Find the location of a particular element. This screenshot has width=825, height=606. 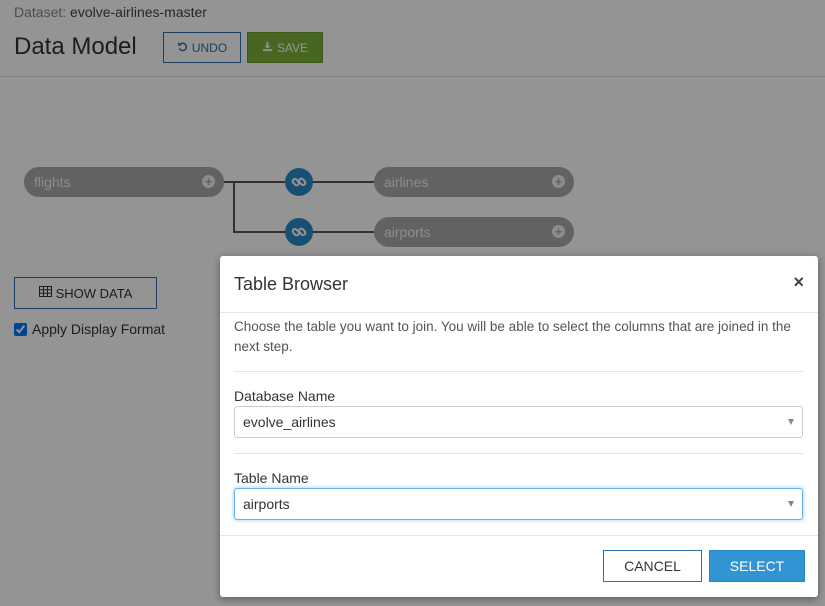

table-name-value: airports is located at coordinates (266, 504).